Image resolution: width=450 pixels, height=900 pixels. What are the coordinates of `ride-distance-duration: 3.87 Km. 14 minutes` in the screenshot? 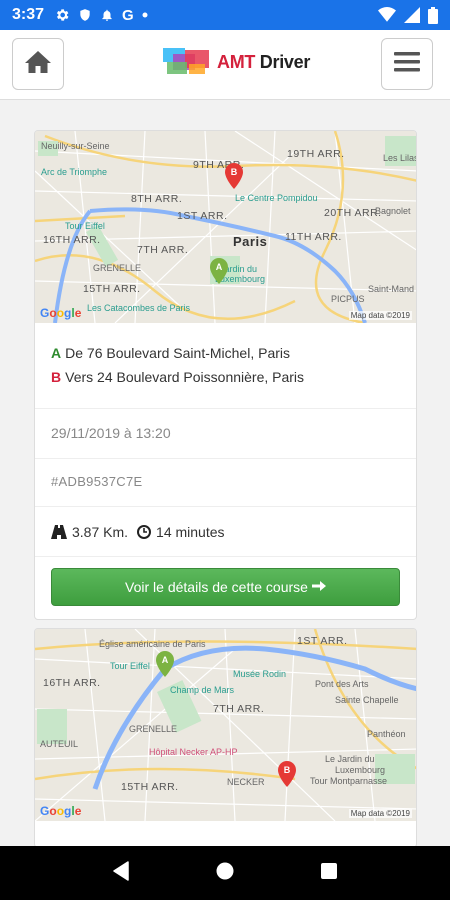 It's located at (225, 532).